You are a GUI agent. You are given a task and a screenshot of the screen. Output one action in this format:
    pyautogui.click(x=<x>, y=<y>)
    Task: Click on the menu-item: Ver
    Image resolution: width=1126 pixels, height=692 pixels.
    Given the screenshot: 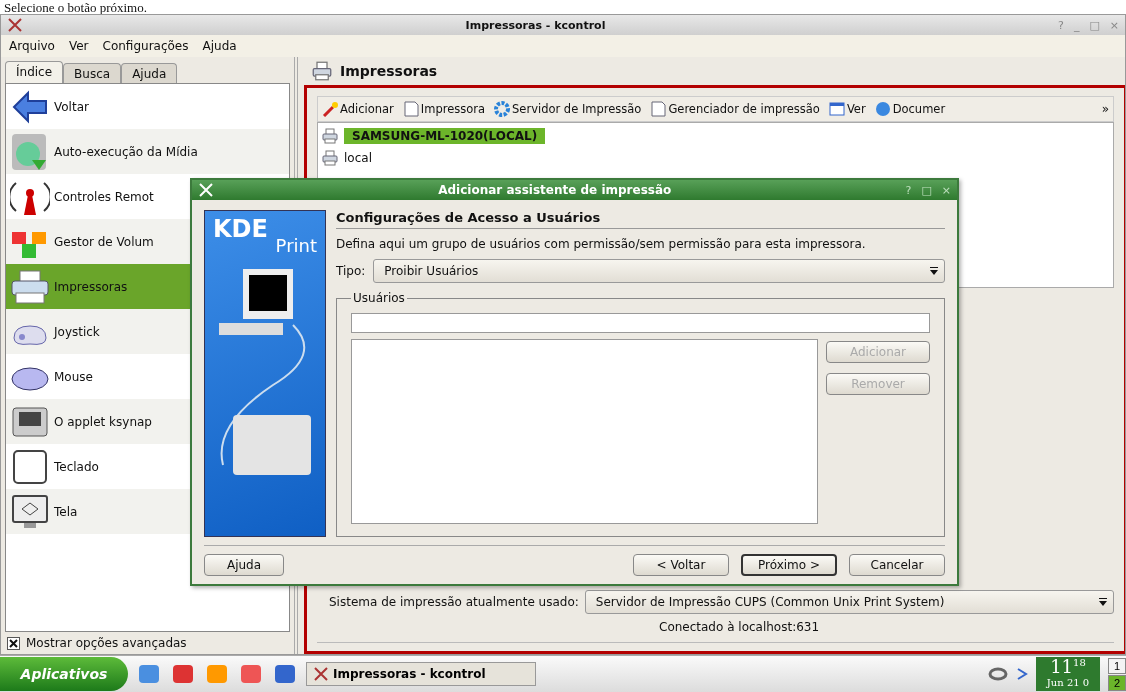 What is the action you would take?
    pyautogui.click(x=78, y=46)
    